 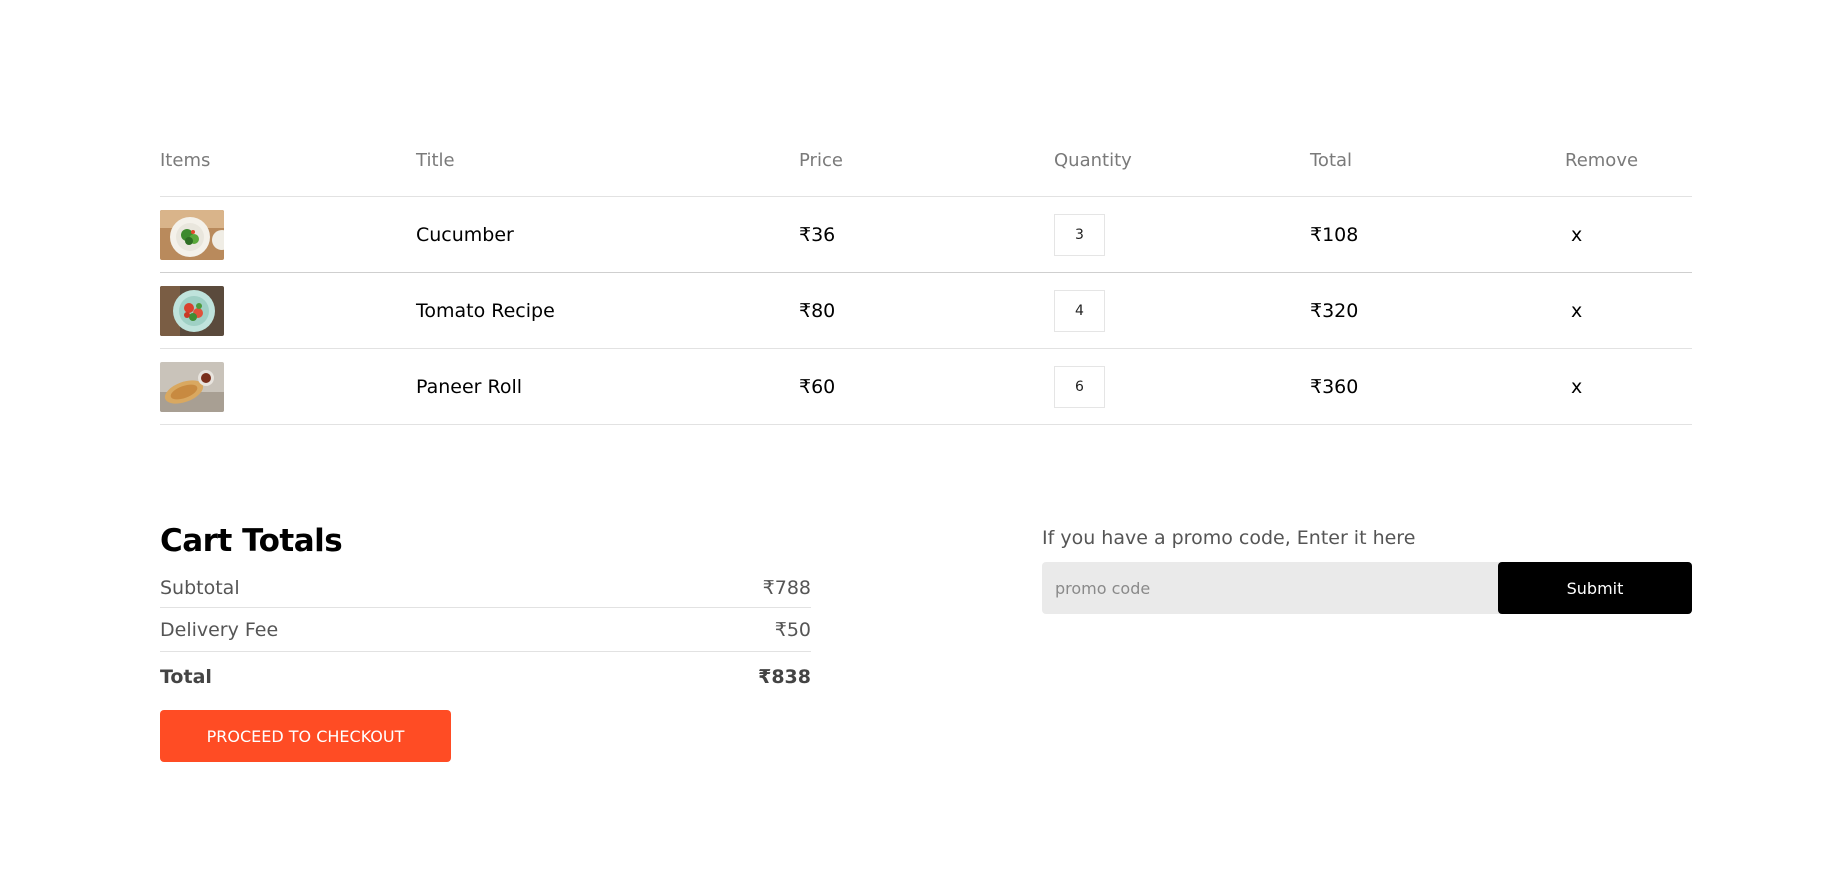 I want to click on item-title: Paneer Roll, so click(x=469, y=386).